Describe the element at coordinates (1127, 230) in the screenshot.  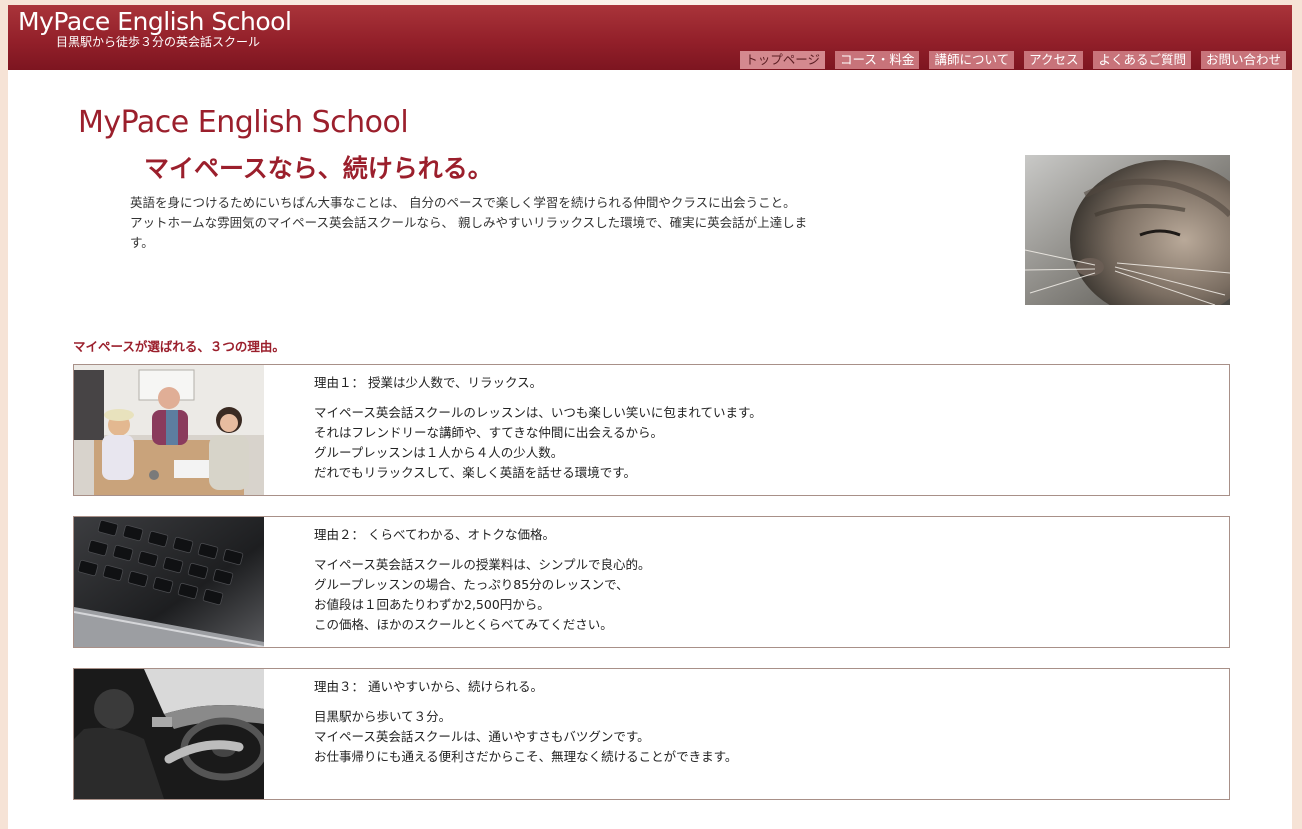
I see `cat-photo` at that location.